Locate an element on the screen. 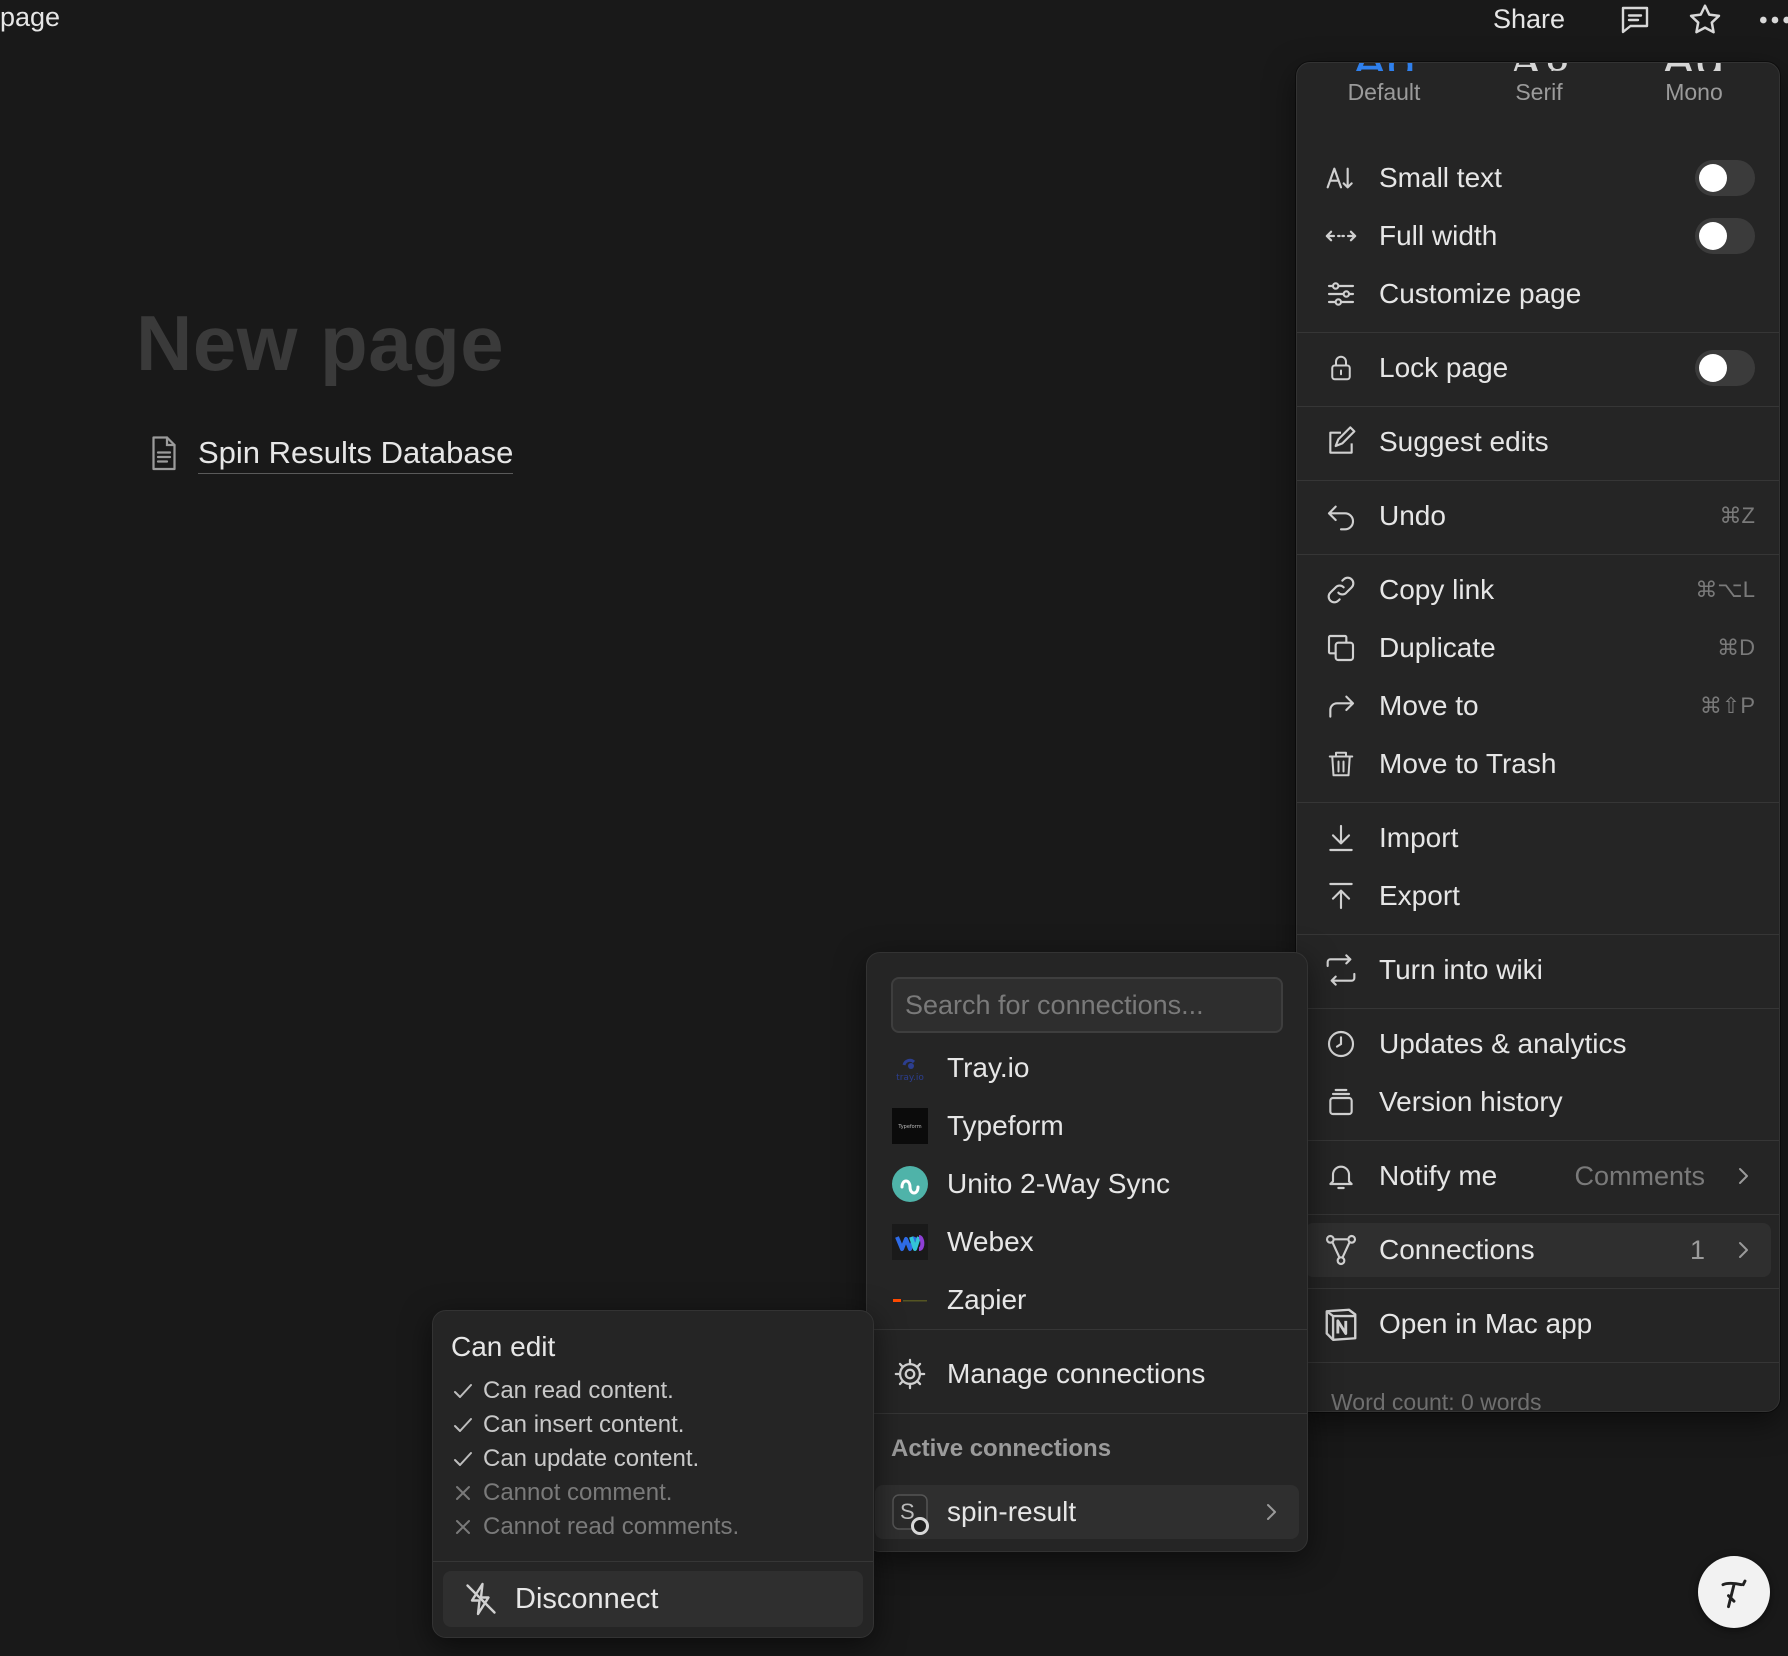  connection-avatar: S is located at coordinates (910, 1514).